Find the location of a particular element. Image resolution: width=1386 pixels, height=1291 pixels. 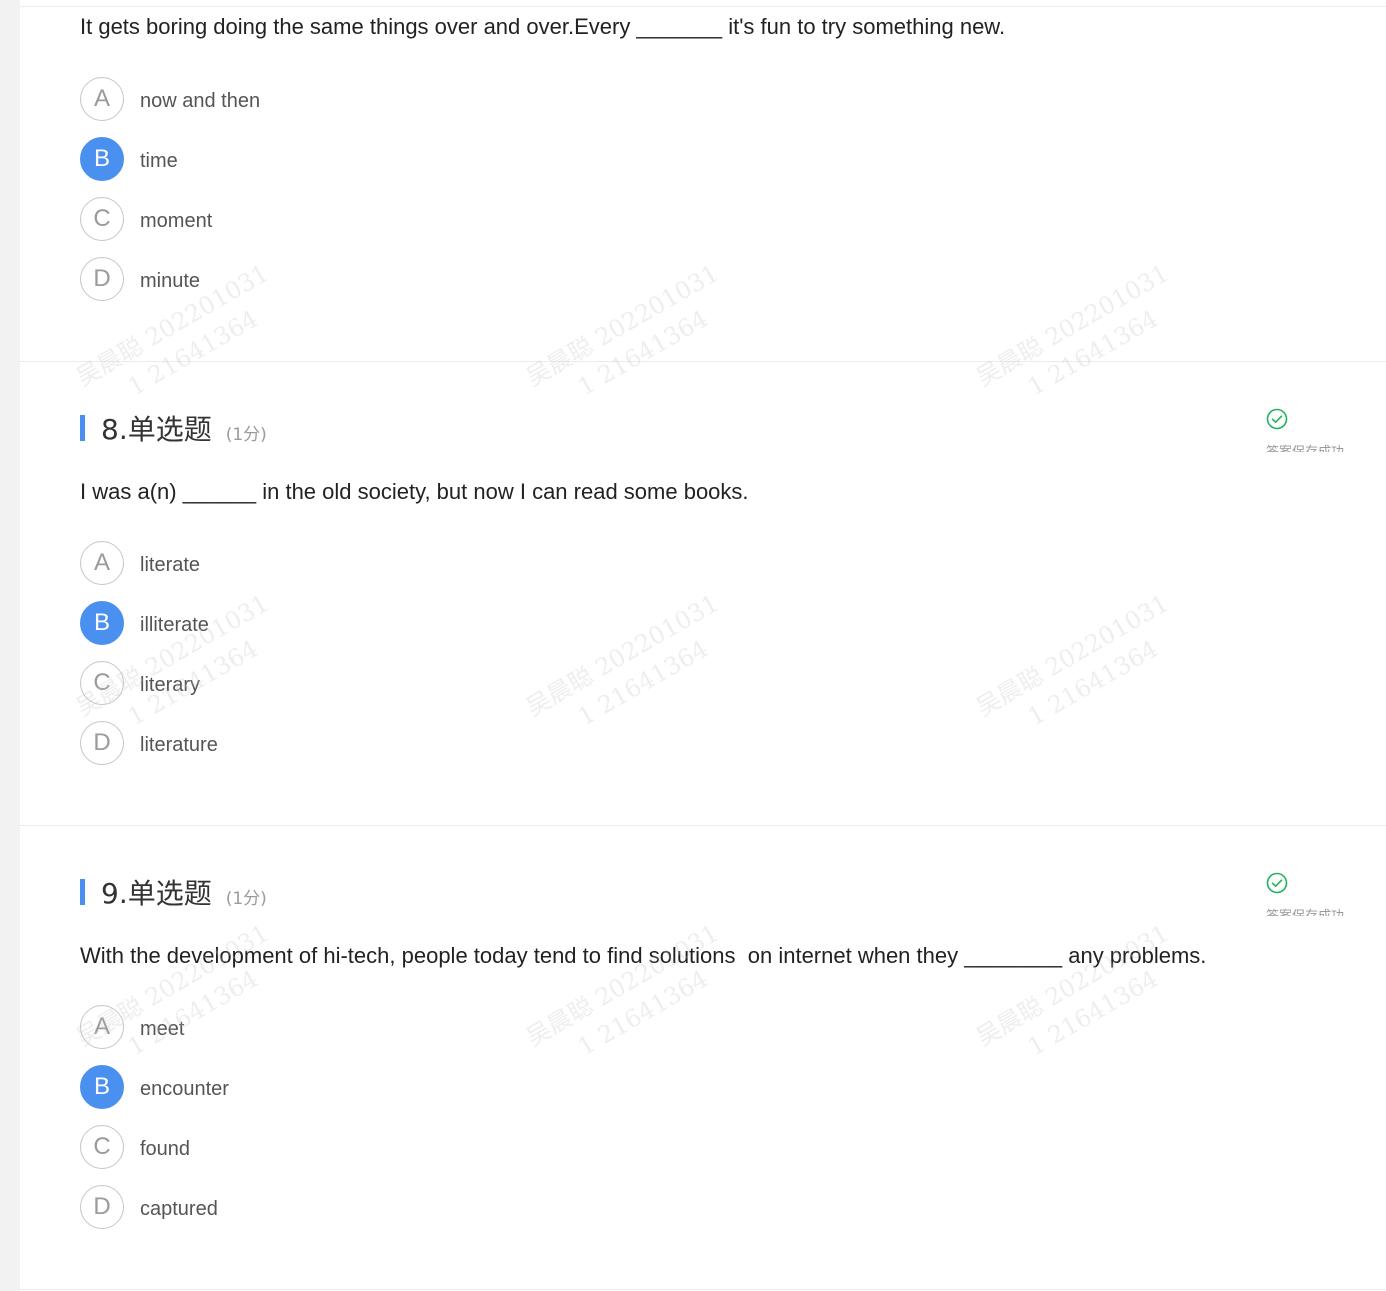

option-label: literate is located at coordinates (170, 564).